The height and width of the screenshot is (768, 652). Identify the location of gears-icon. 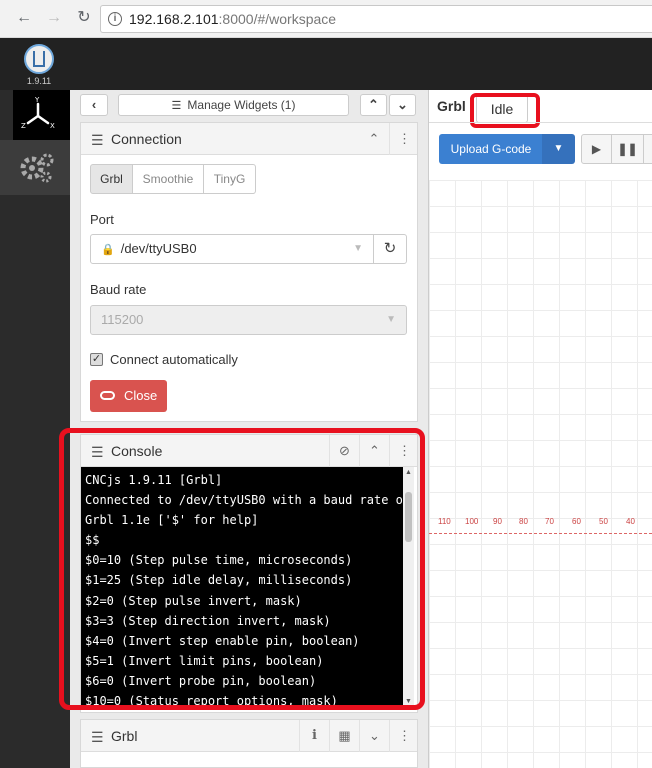
(37, 168).